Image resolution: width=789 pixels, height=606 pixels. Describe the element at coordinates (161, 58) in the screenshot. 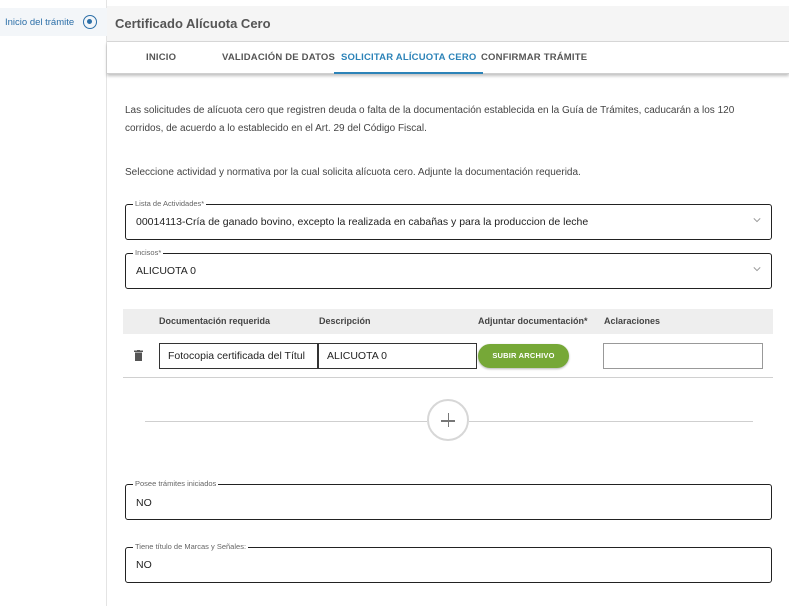

I see `tab-inicio: INICIO` at that location.